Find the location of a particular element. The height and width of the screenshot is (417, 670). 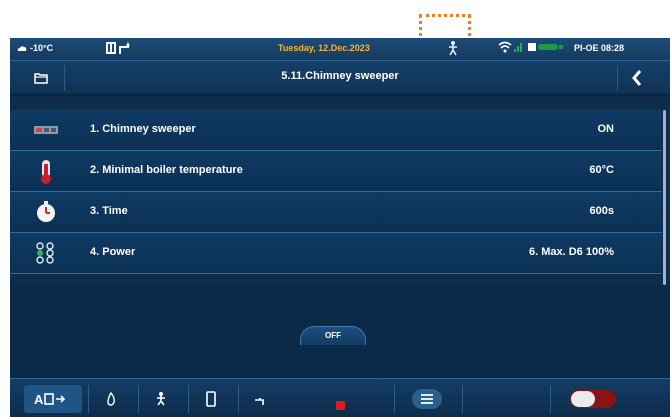

device-id: PI-OE 08:28 is located at coordinates (599, 48).